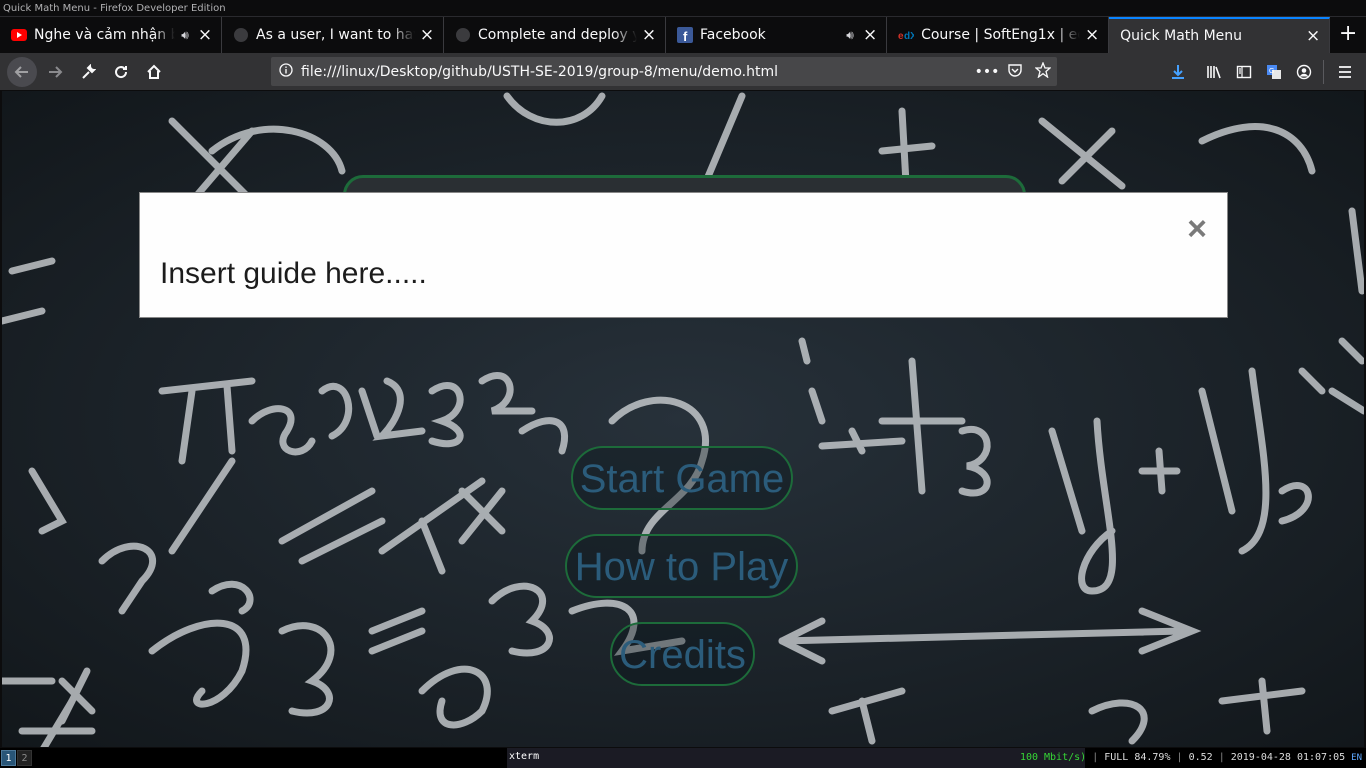 This screenshot has width=1366, height=768. I want to click on start-game-button: Start Game, so click(682, 478).